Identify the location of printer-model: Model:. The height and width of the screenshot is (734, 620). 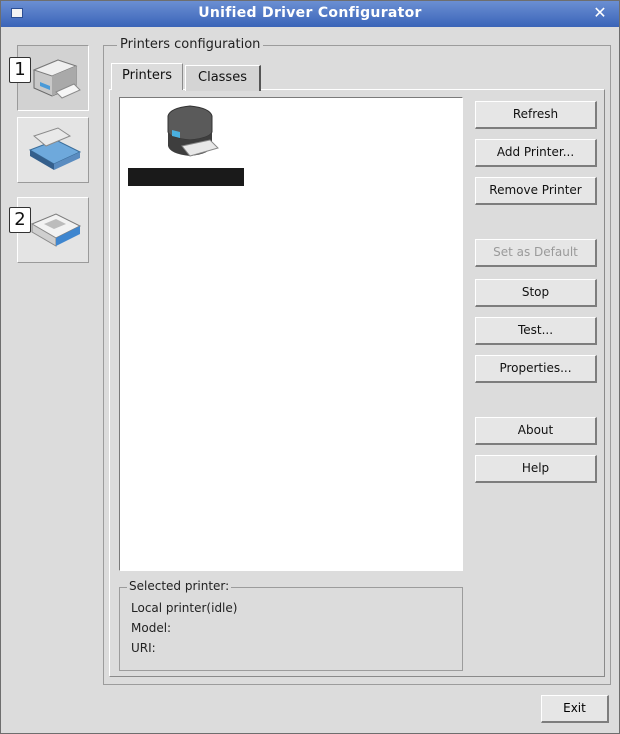
(151, 628).